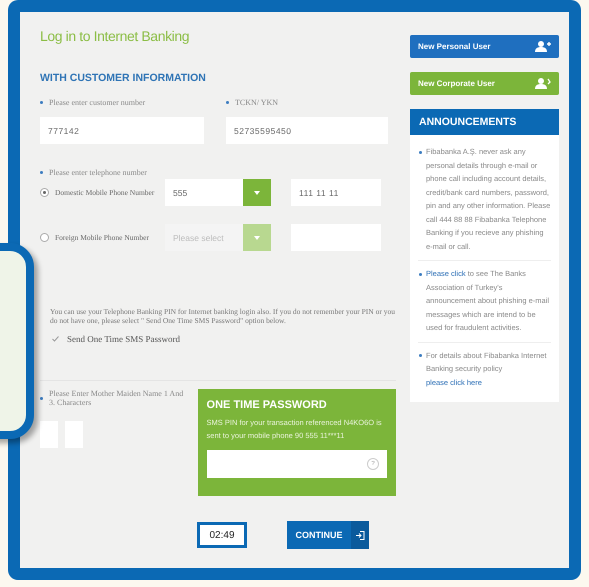 The width and height of the screenshot is (589, 587). I want to click on field-label: Please enter telephone number, so click(93, 172).